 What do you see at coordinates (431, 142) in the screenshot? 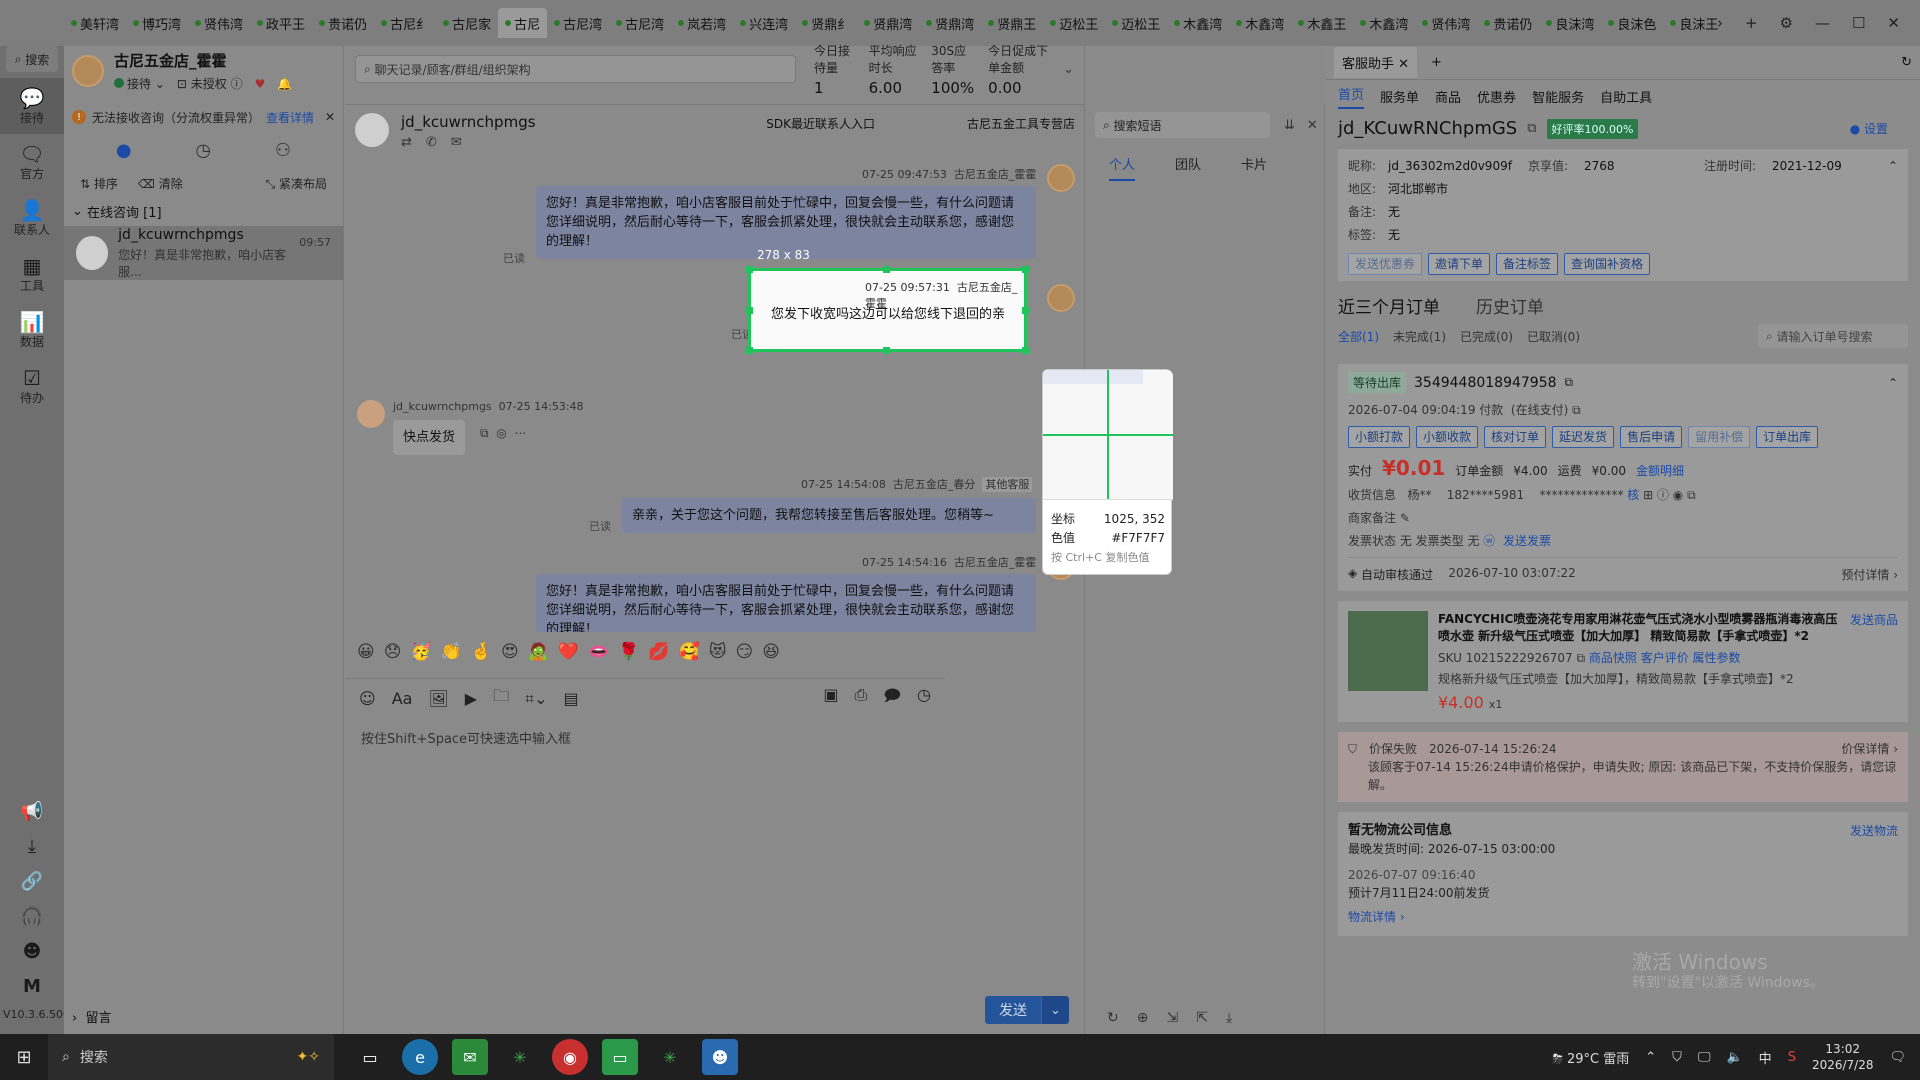
I see `phone-icon: ✆` at bounding box center [431, 142].